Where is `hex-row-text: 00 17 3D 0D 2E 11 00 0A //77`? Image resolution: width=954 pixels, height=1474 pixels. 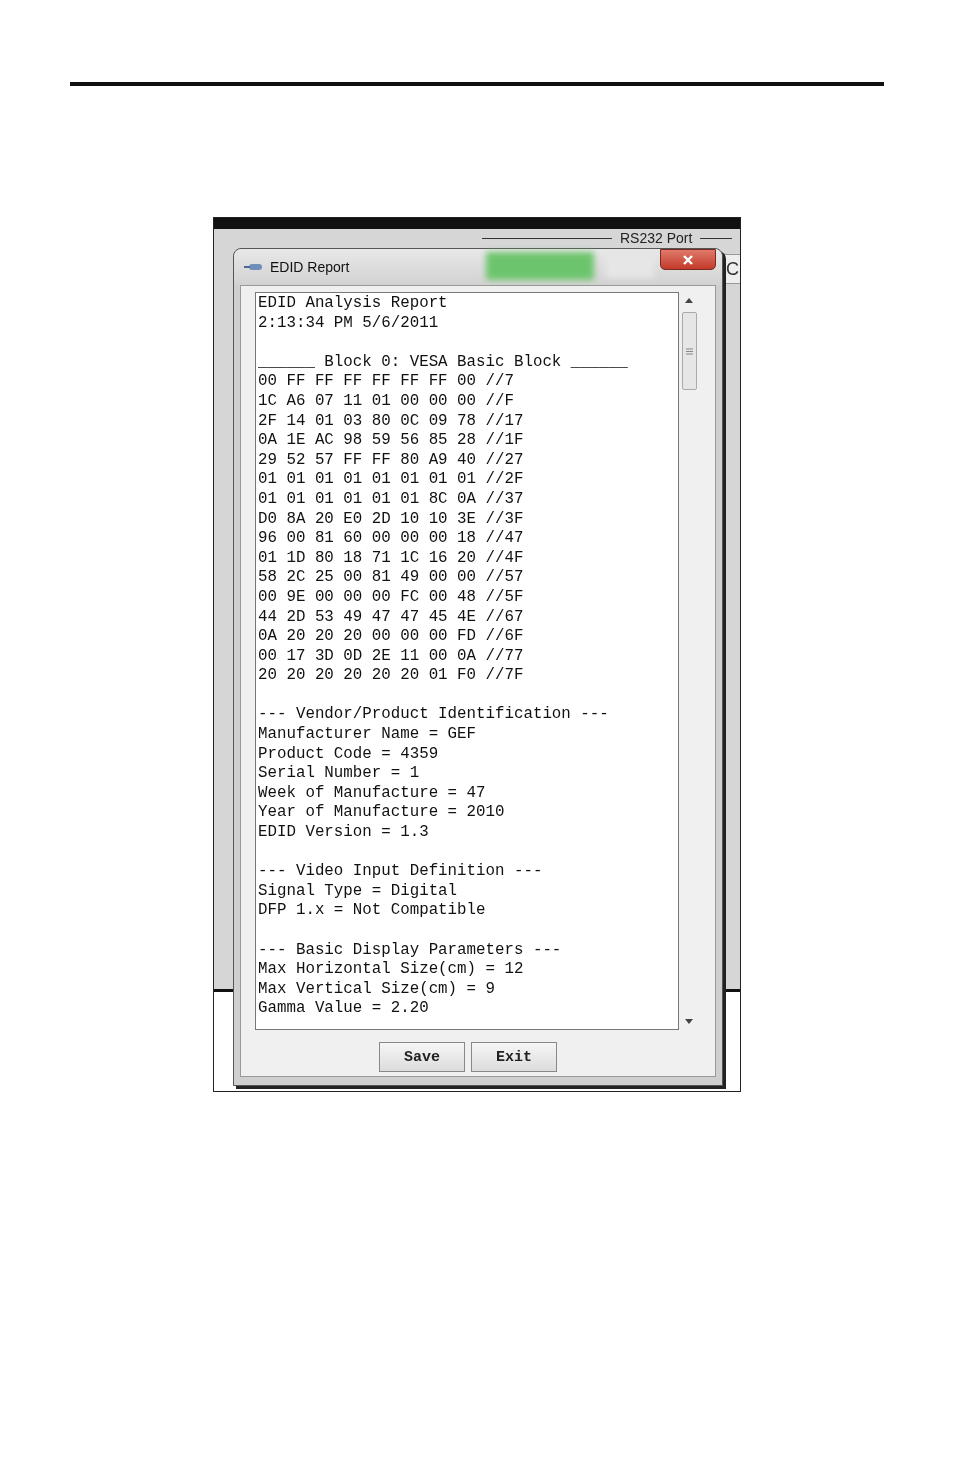
hex-row-text: 00 17 3D 0D 2E 11 00 0A //77 is located at coordinates (391, 656).